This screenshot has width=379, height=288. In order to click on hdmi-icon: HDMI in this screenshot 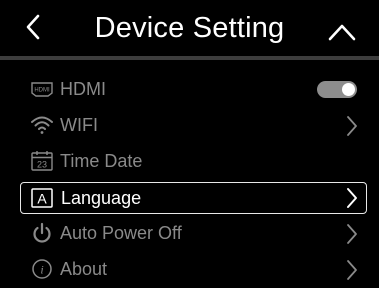, I will do `click(42, 89)`.